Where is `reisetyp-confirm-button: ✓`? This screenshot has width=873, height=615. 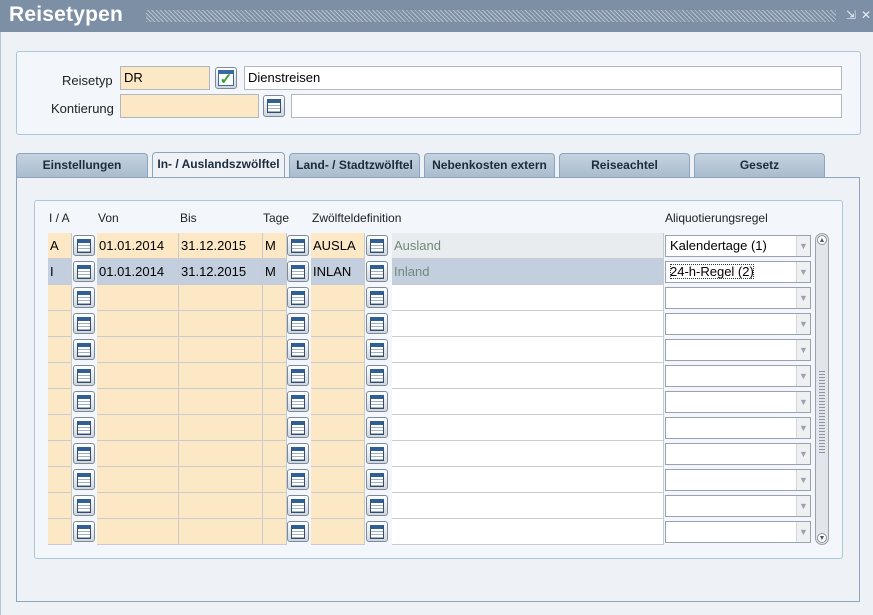 reisetyp-confirm-button: ✓ is located at coordinates (226, 78).